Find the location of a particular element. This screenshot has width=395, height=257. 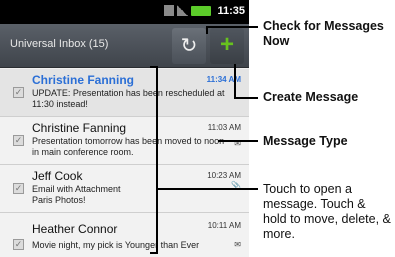

mail-icon: ✉ is located at coordinates (237, 244).